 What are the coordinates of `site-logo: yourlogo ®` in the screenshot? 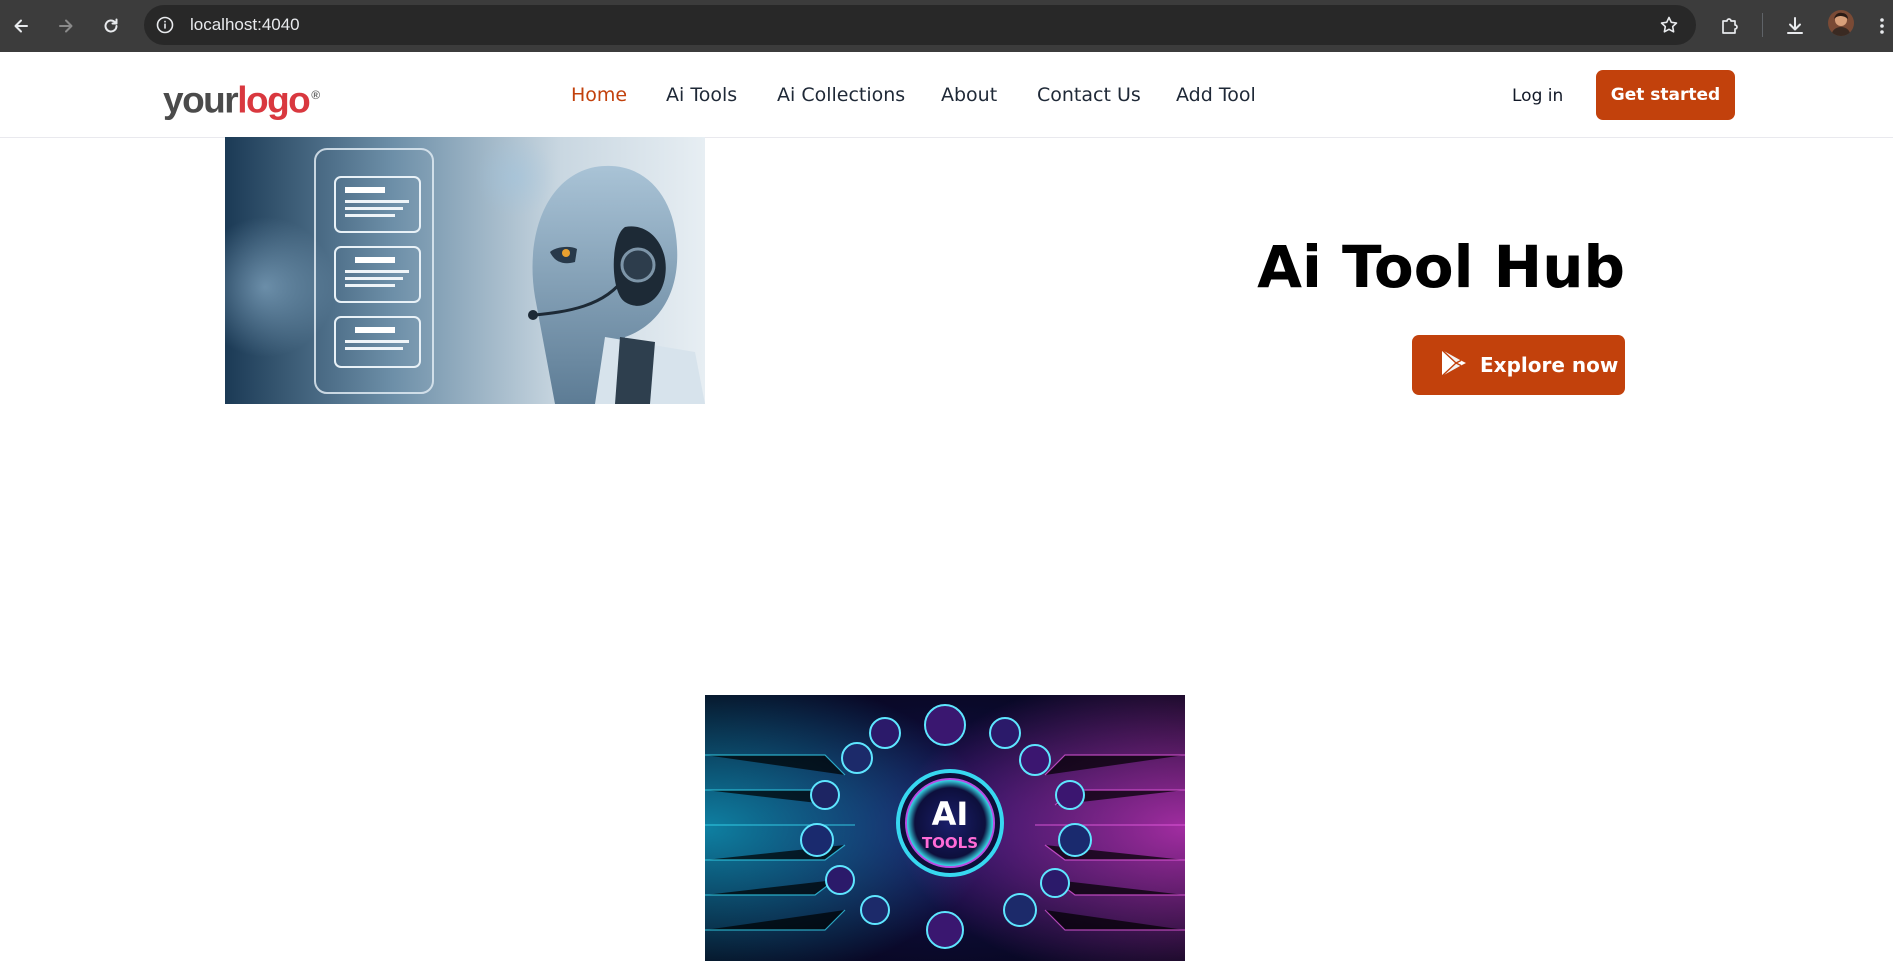 It's located at (241, 97).